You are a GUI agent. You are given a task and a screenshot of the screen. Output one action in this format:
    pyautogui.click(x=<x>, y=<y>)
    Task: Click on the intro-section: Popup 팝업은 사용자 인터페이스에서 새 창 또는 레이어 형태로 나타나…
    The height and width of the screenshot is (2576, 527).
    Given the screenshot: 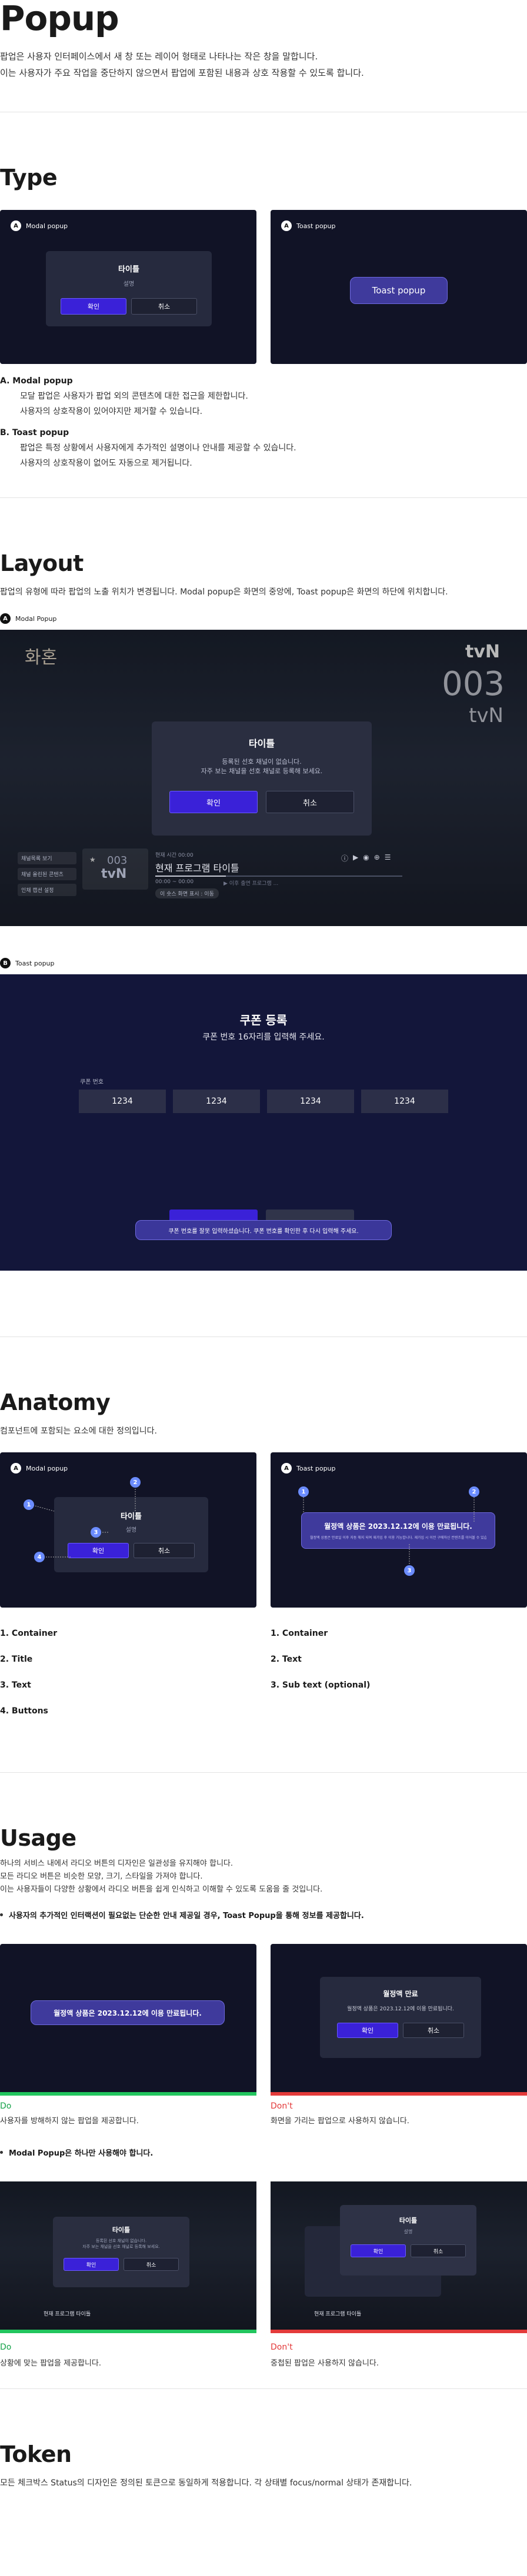 What is the action you would take?
    pyautogui.click(x=263, y=56)
    